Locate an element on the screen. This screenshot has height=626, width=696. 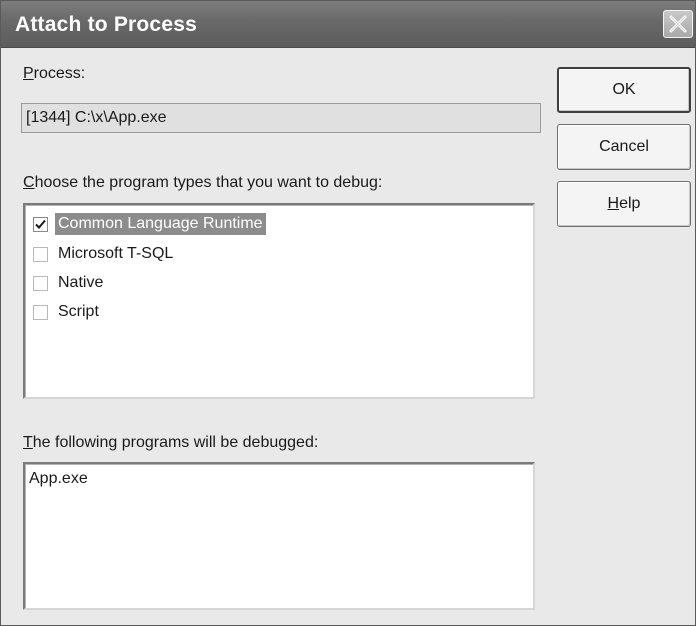
program-type-label: Native is located at coordinates (81, 282).